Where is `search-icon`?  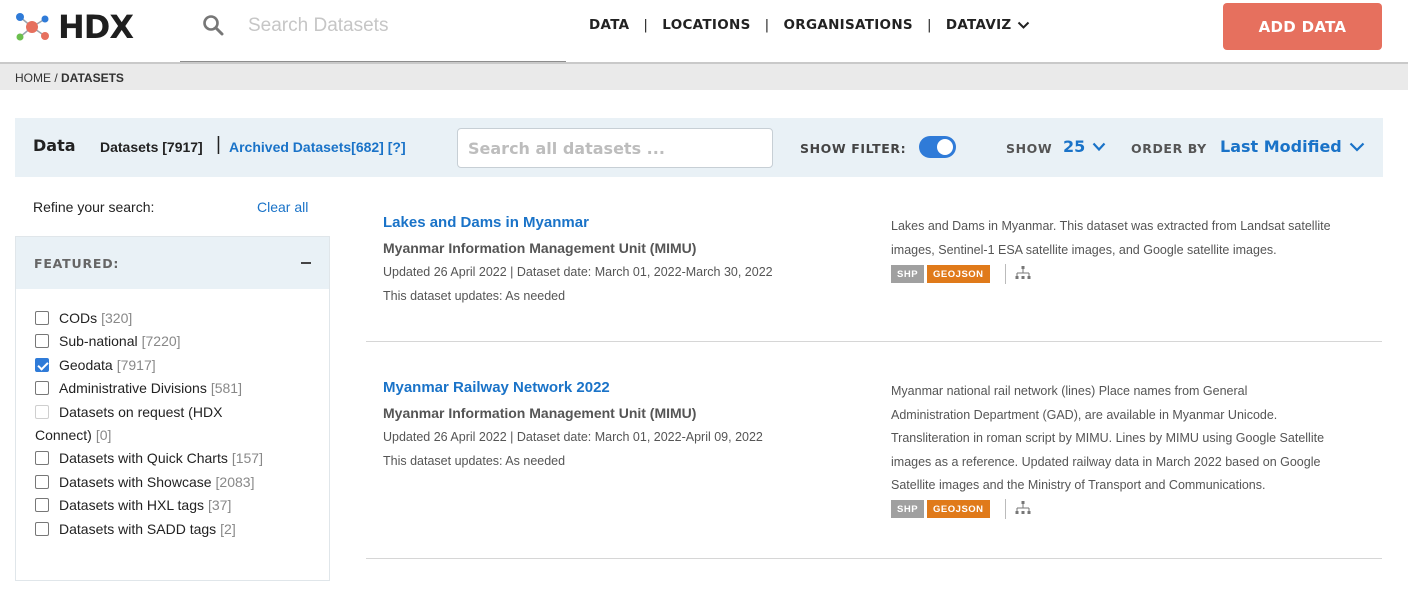
search-icon is located at coordinates (213, 25).